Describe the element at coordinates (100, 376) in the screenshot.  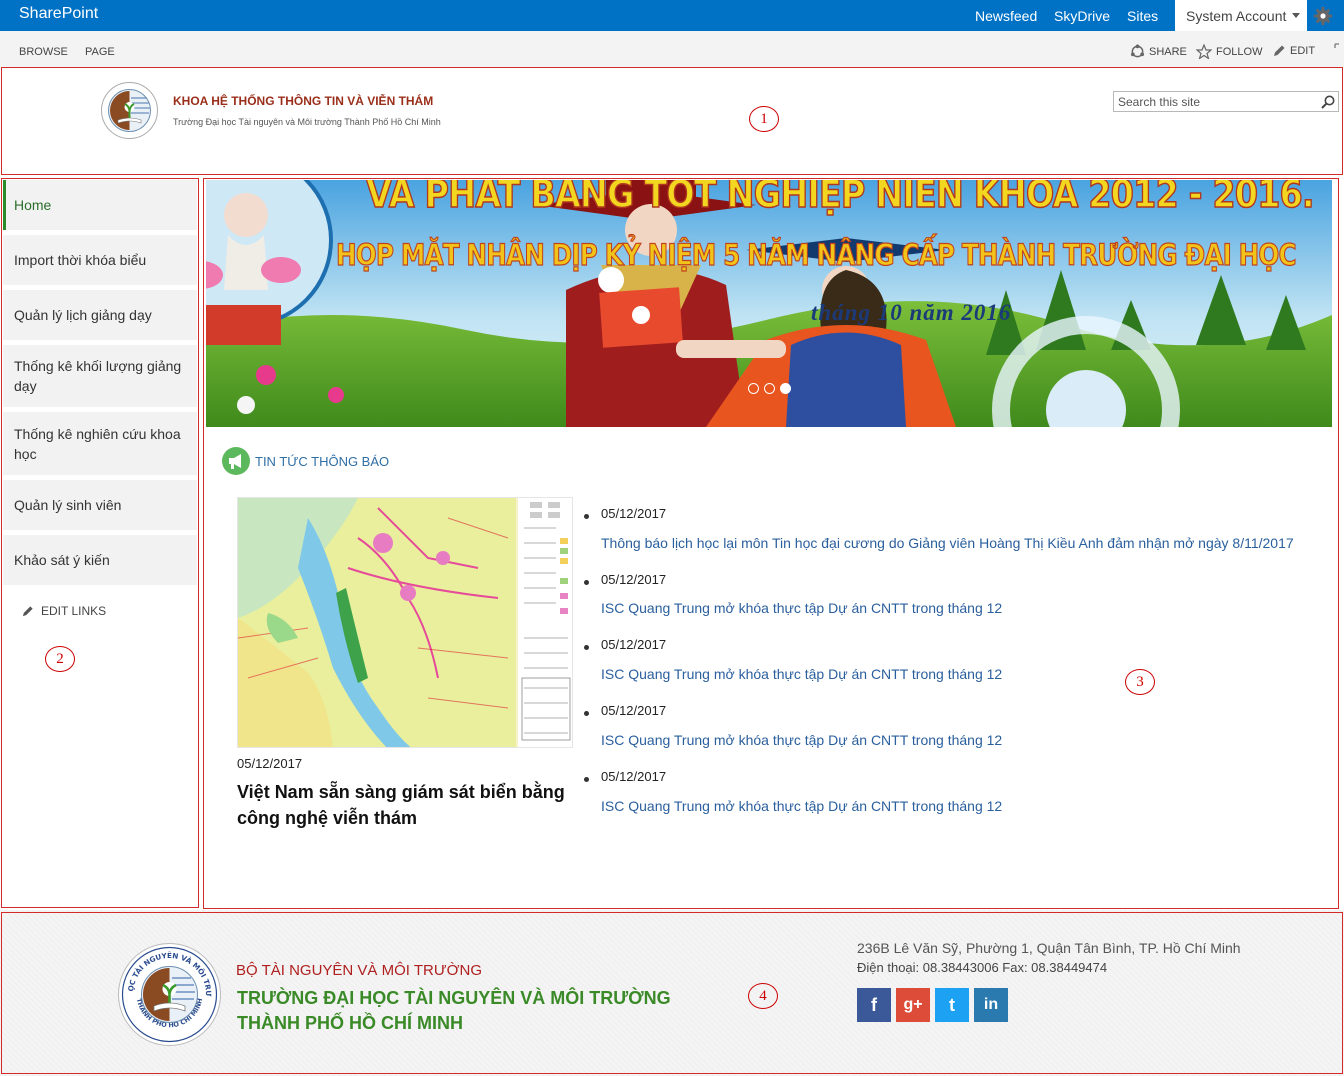
I see `nav-teaching-workload-stats: Thống kê khối lượng giảng dạy` at that location.